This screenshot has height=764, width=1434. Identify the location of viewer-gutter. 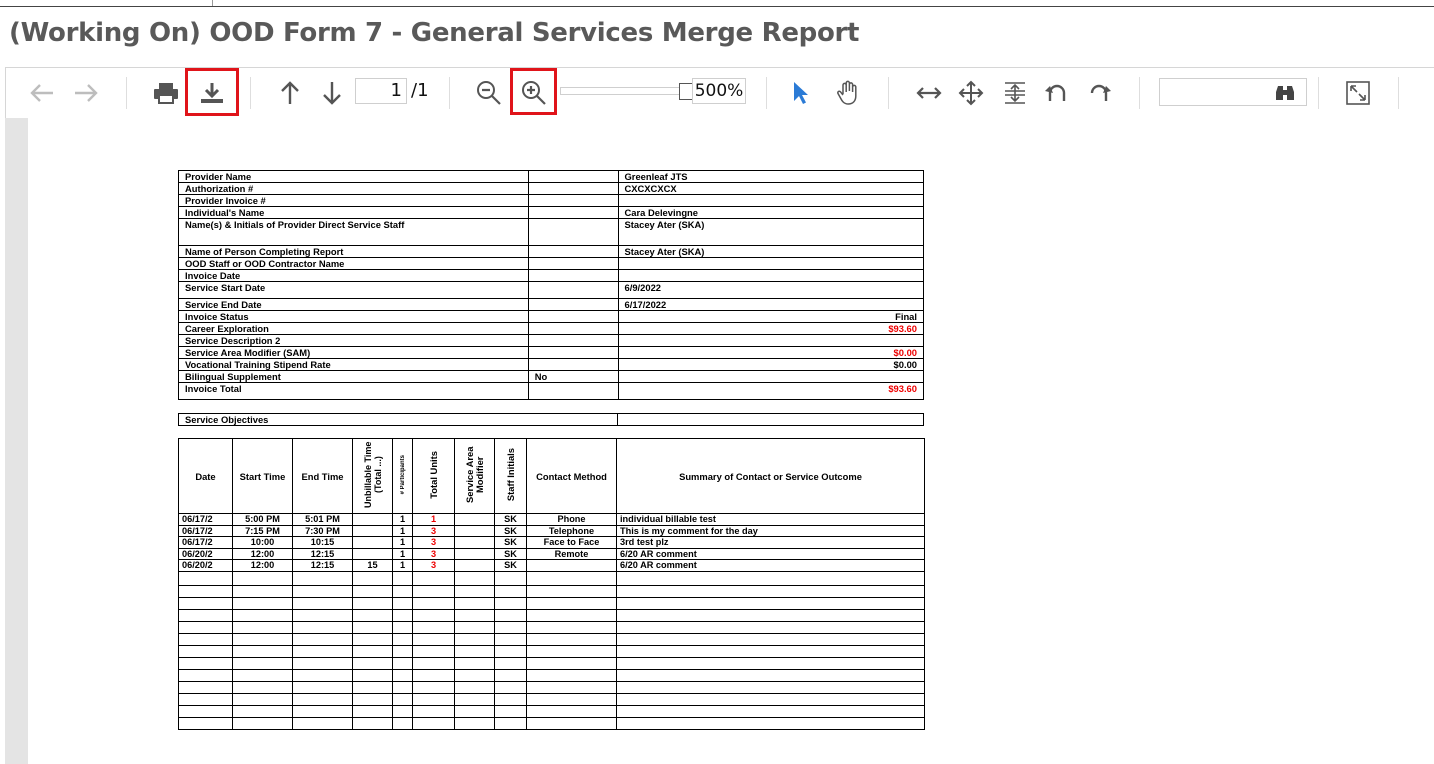
(16, 441).